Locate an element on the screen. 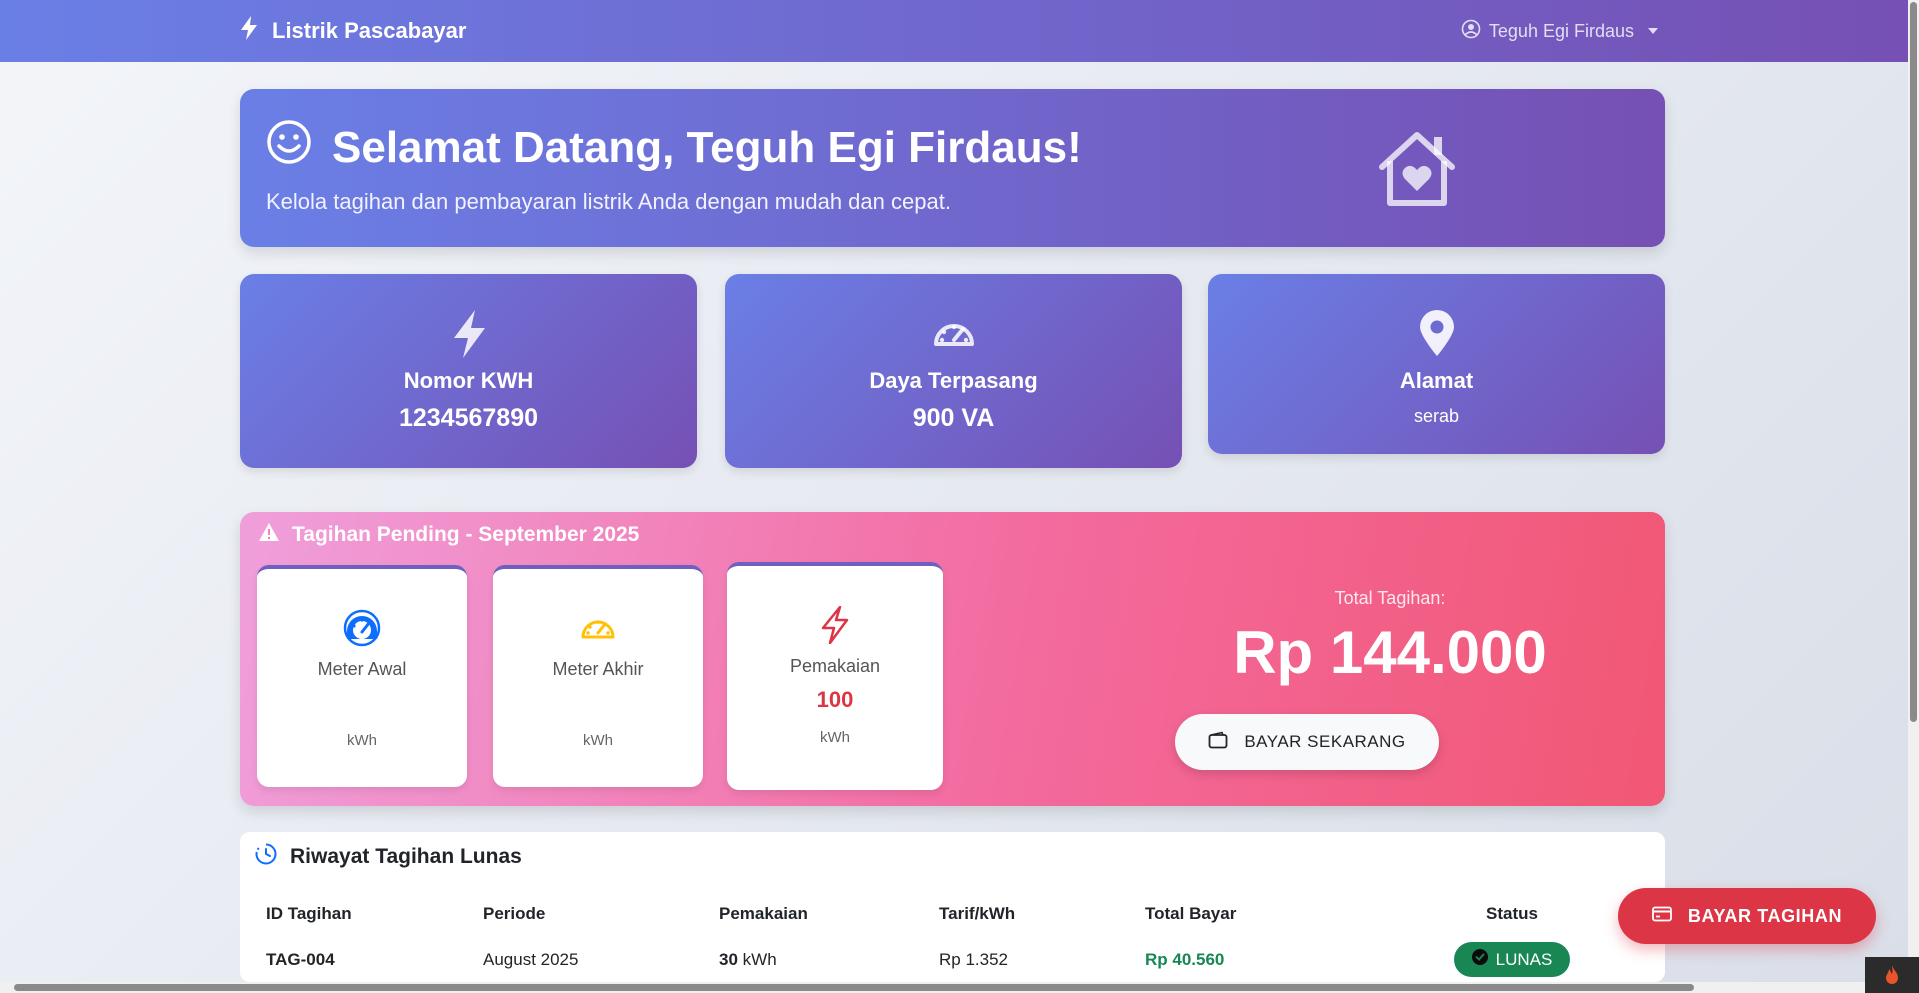 This screenshot has height=993, width=1919. cell-pemakaian: 30 kWh is located at coordinates (819, 959).